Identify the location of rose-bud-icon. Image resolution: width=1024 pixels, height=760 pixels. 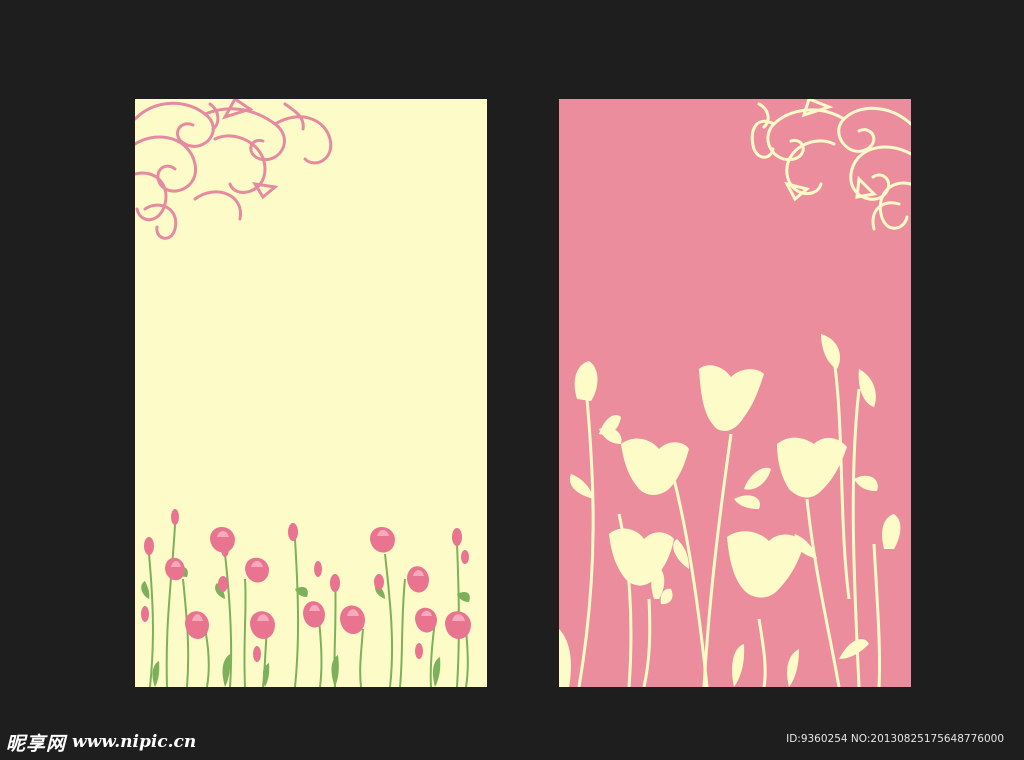
(306, 598).